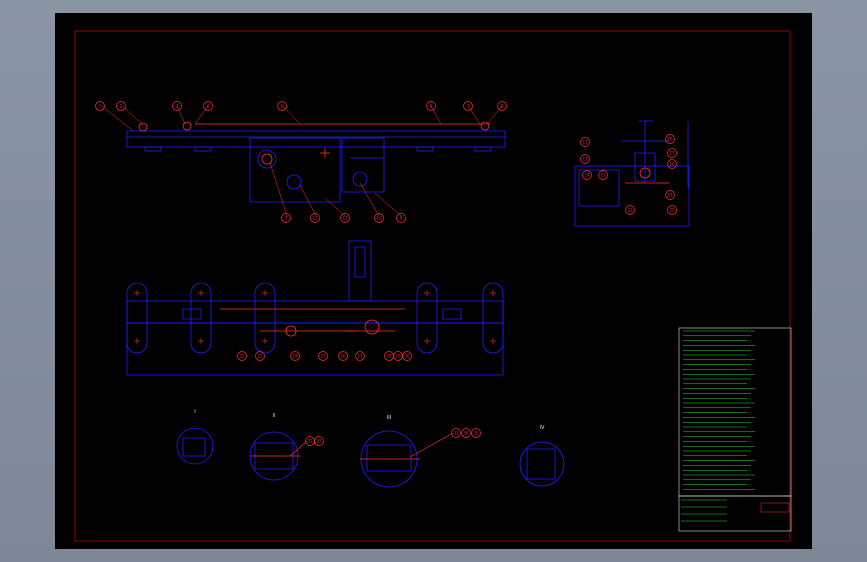 The image size is (867, 562). Describe the element at coordinates (177, 106) in the screenshot. I see `balloon-top-3-label: 3` at that location.